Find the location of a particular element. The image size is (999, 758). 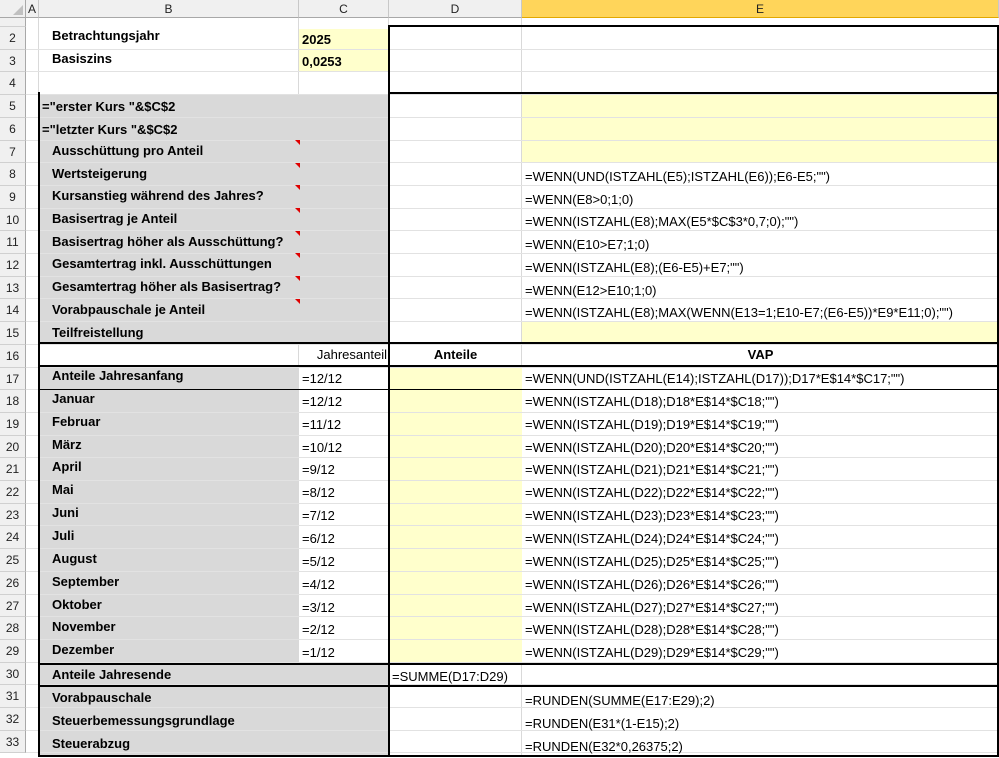

row-header-21: 21 is located at coordinates (13, 469).